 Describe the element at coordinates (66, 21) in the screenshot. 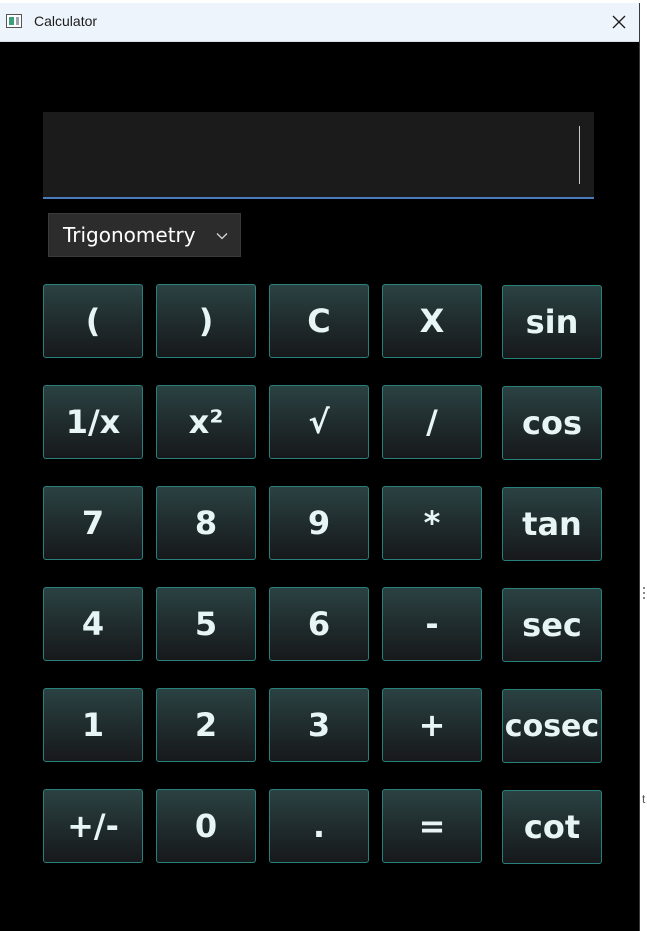

I see `window-title: Calculator` at that location.